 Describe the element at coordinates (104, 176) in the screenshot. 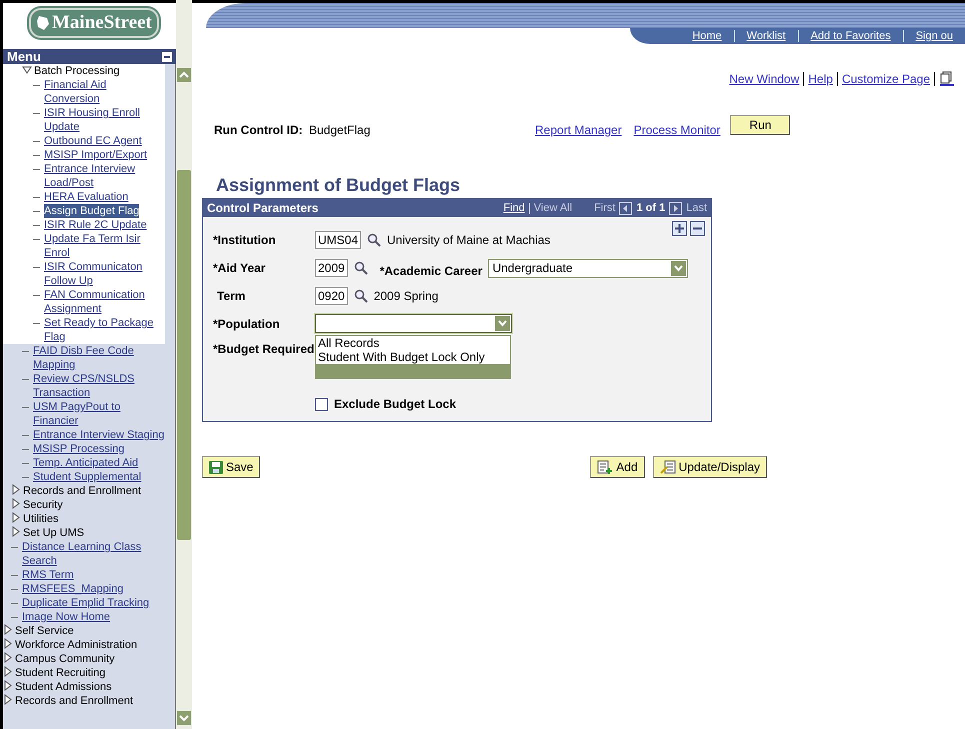

I see `menu-link: Entrance Interview Load/Post` at that location.